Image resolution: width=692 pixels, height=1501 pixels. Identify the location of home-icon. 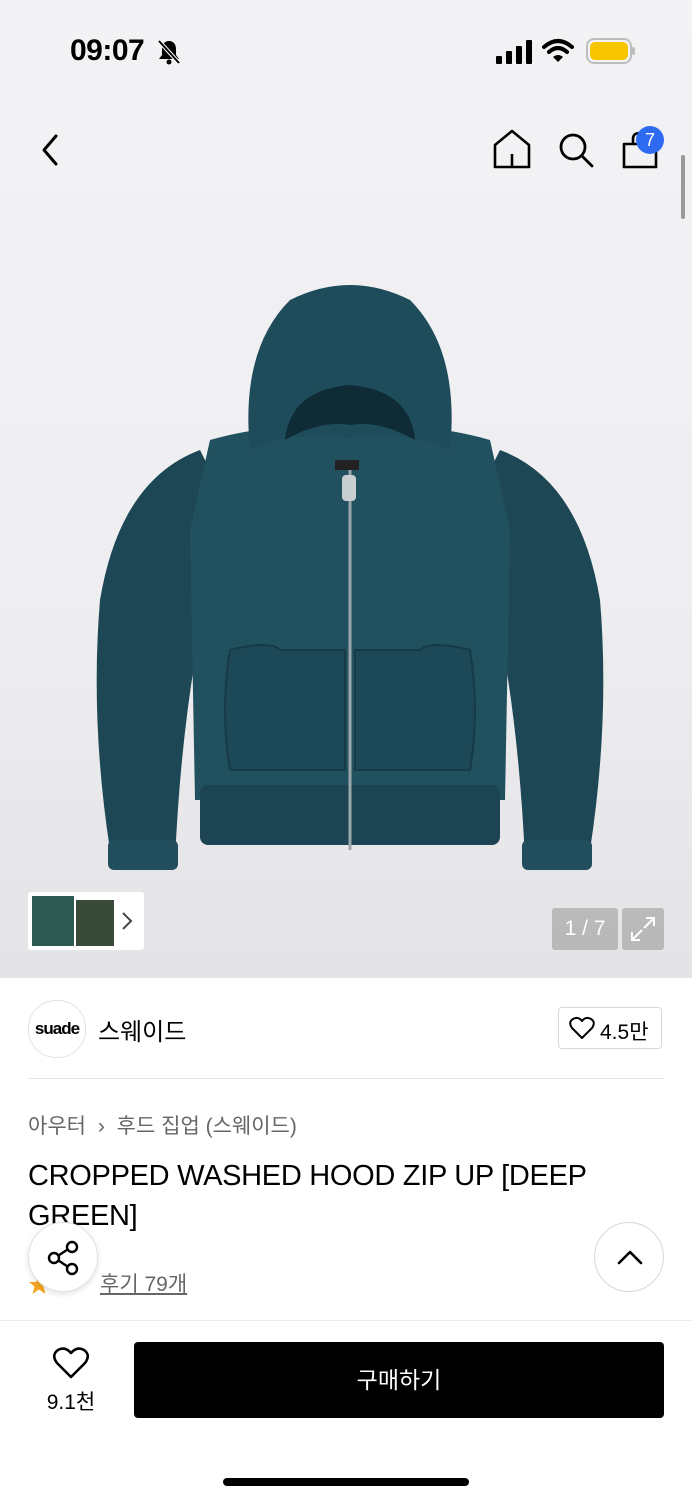
(512, 149).